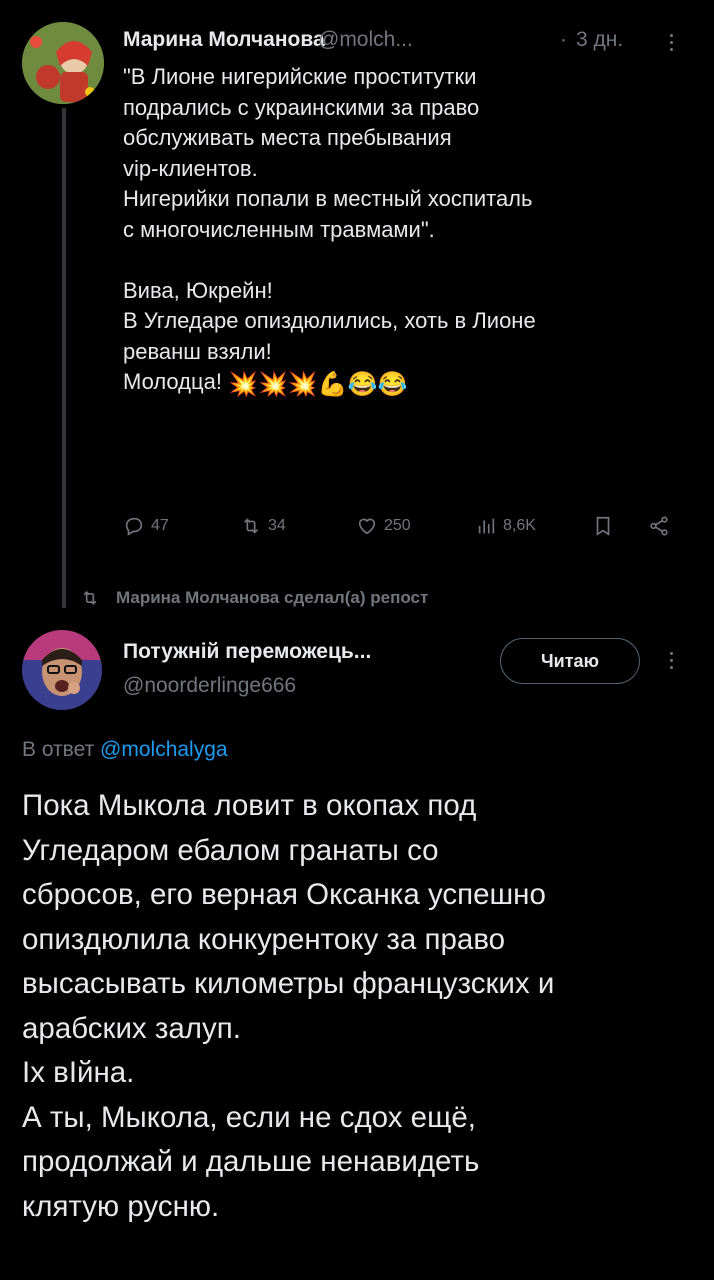 This screenshot has height=1280, width=714. I want to click on reply-icon, so click(134, 526).